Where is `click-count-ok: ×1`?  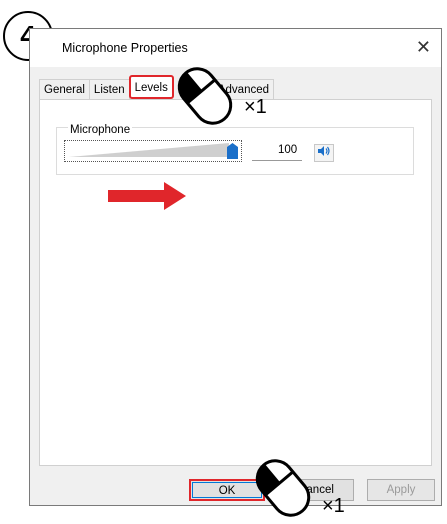
click-count-ok: ×1 is located at coordinates (333, 506).